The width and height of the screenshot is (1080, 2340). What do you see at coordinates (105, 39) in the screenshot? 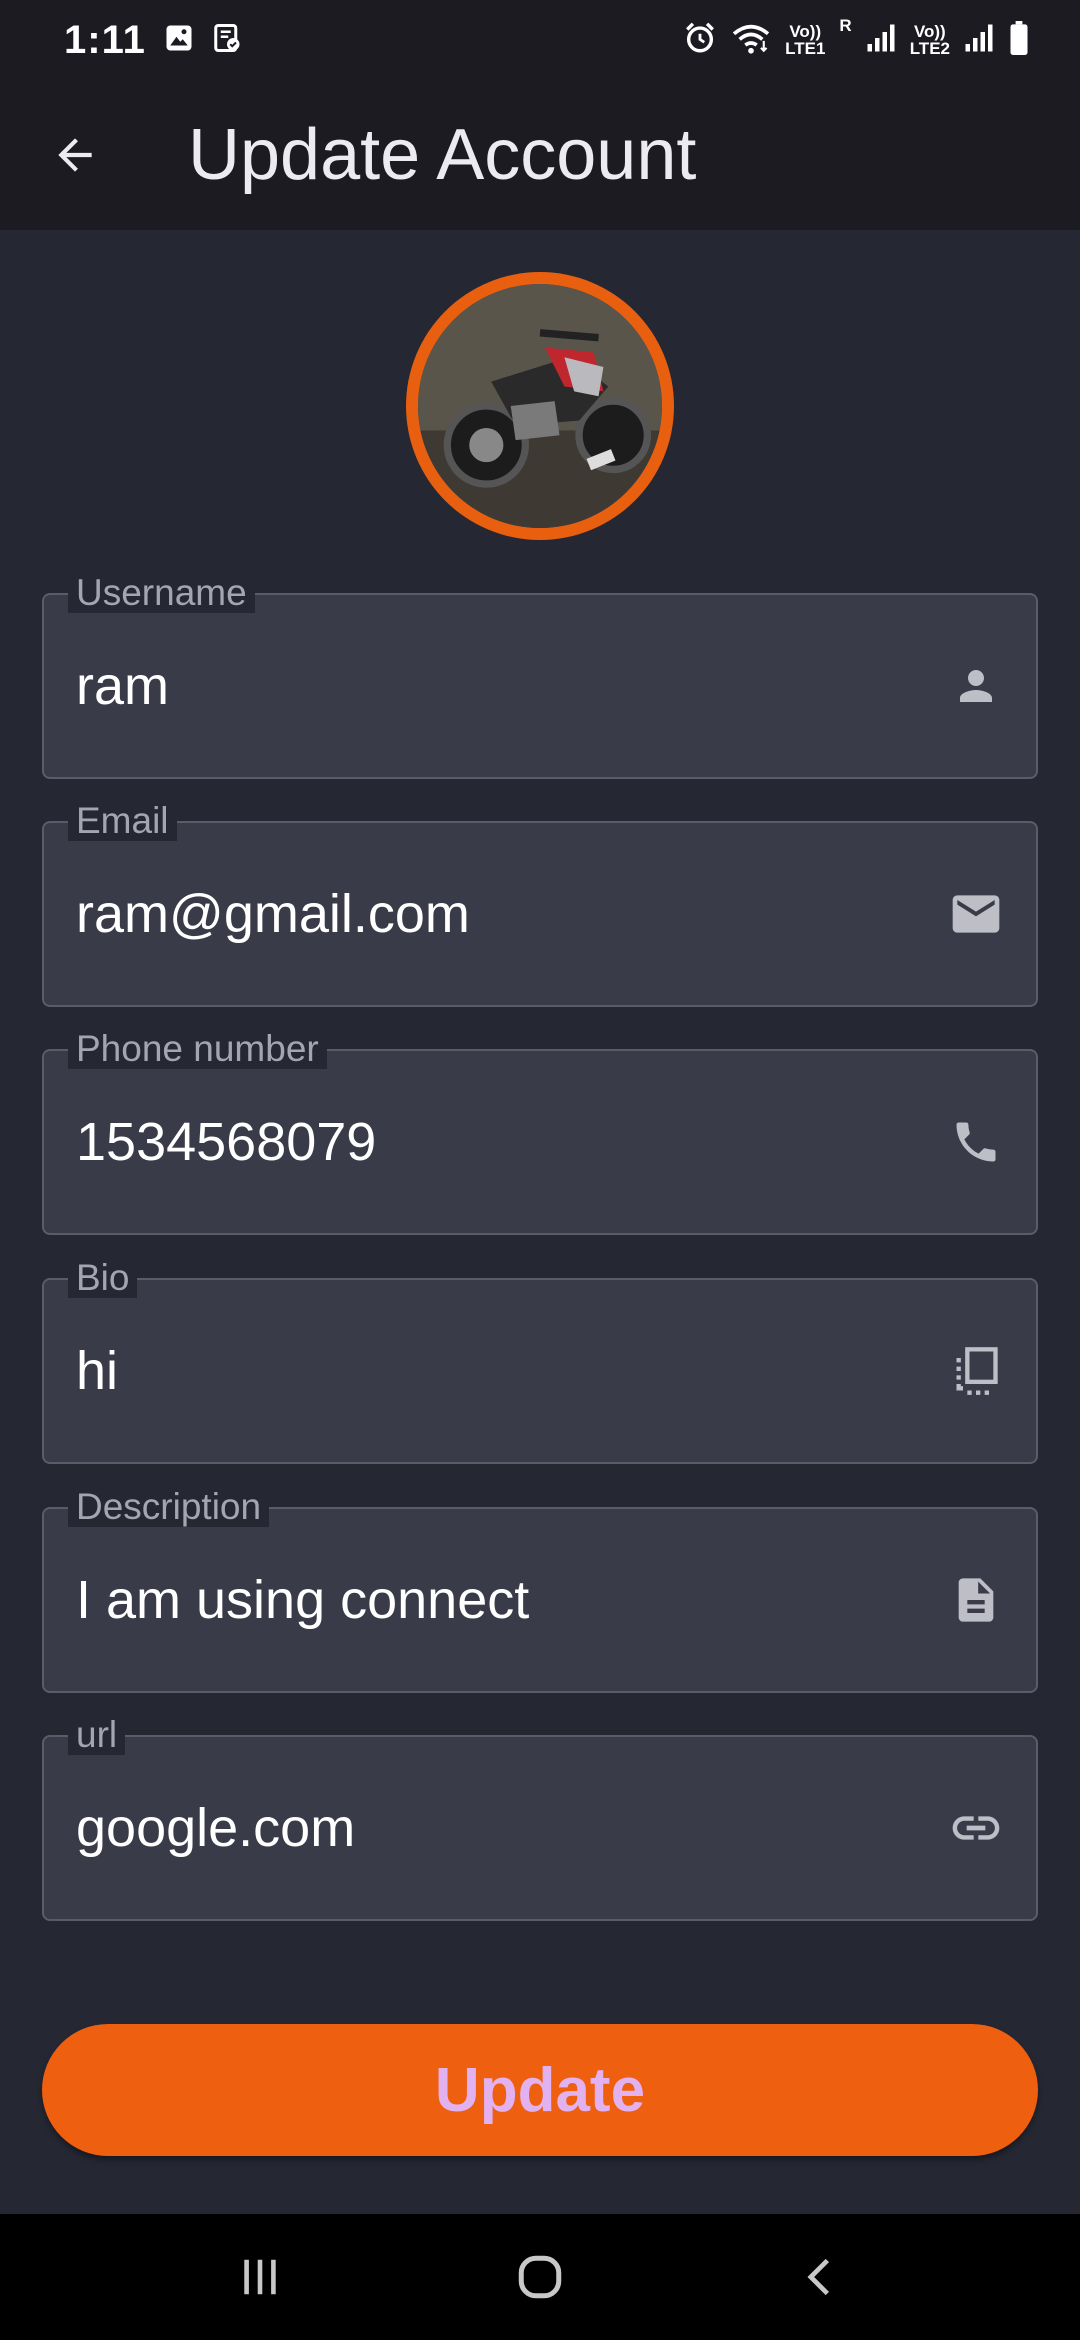
I see `status-time: 1:11` at bounding box center [105, 39].